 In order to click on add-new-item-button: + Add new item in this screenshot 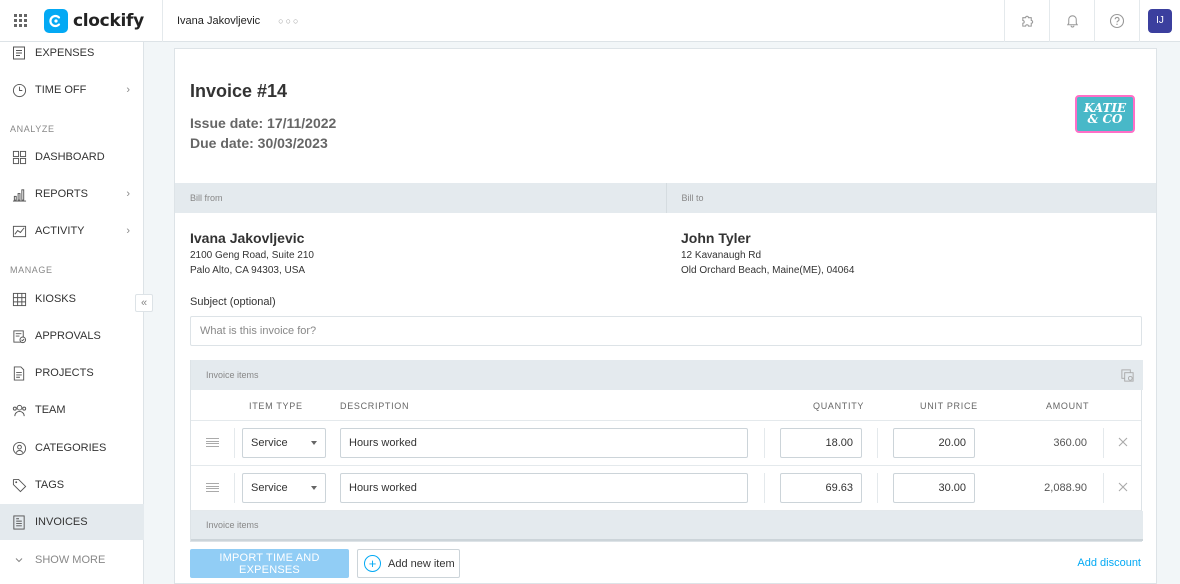, I will do `click(408, 563)`.